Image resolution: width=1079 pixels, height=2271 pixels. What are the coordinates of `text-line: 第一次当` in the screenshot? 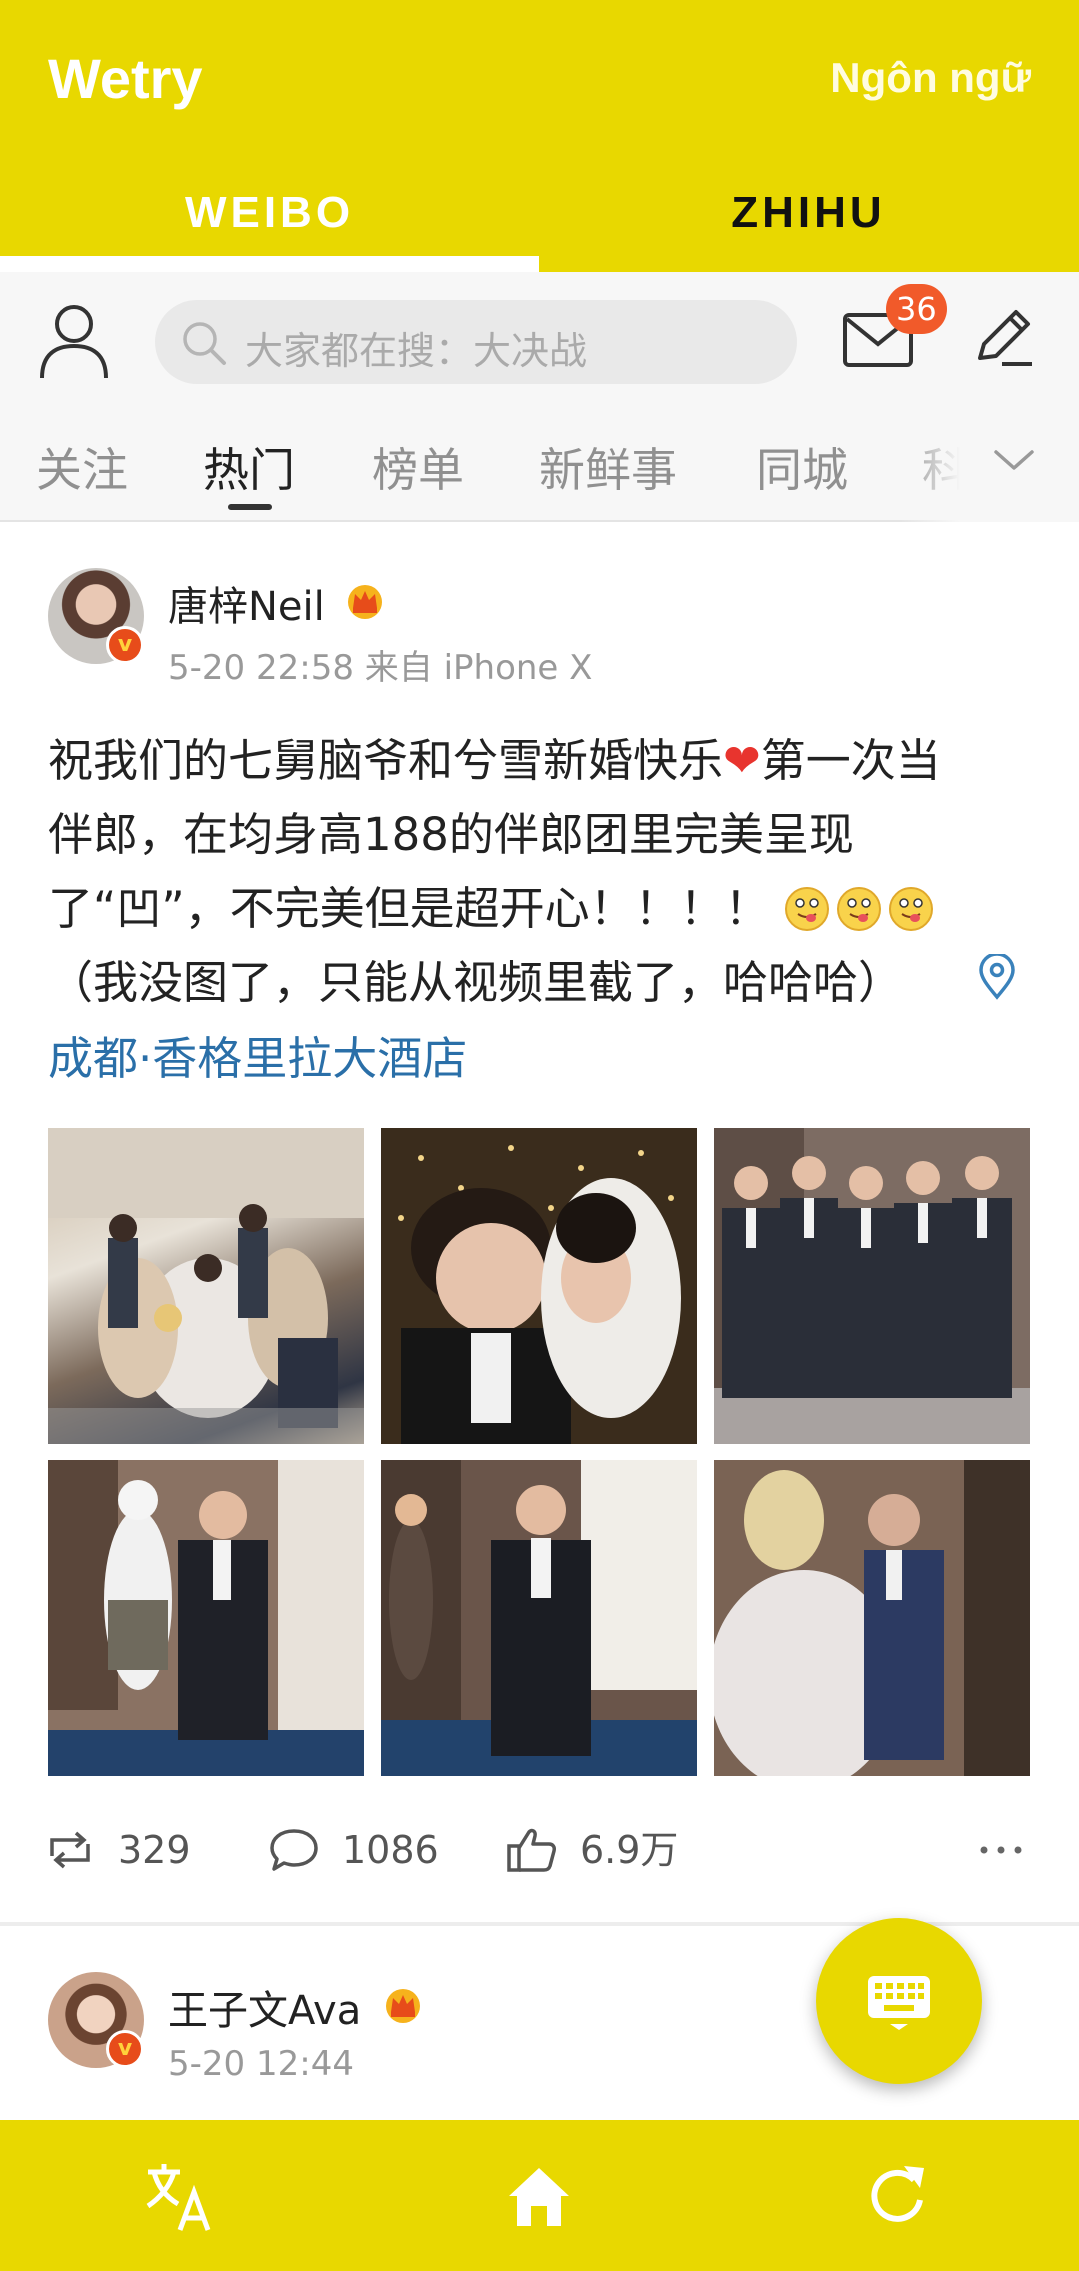 It's located at (850, 760).